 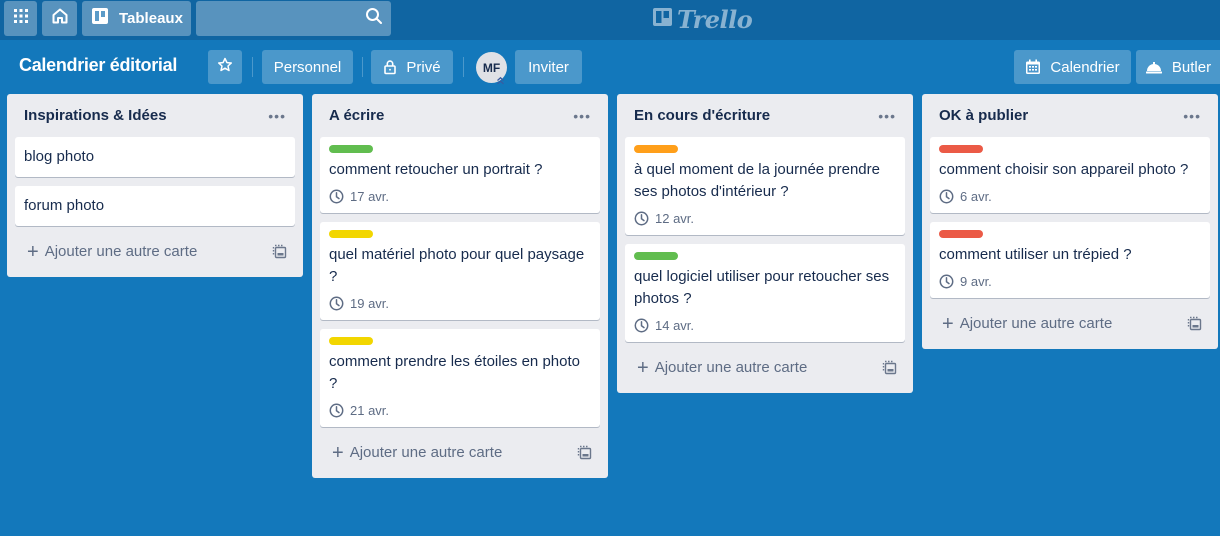 What do you see at coordinates (225, 67) in the screenshot?
I see `star-board-button` at bounding box center [225, 67].